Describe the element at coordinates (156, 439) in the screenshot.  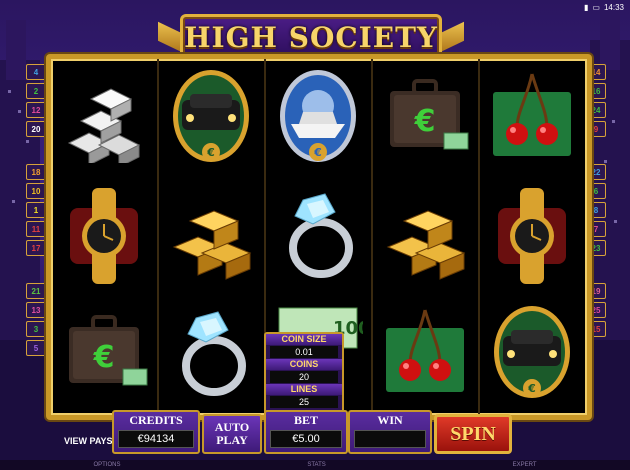
I see `credits-value: €94134` at that location.